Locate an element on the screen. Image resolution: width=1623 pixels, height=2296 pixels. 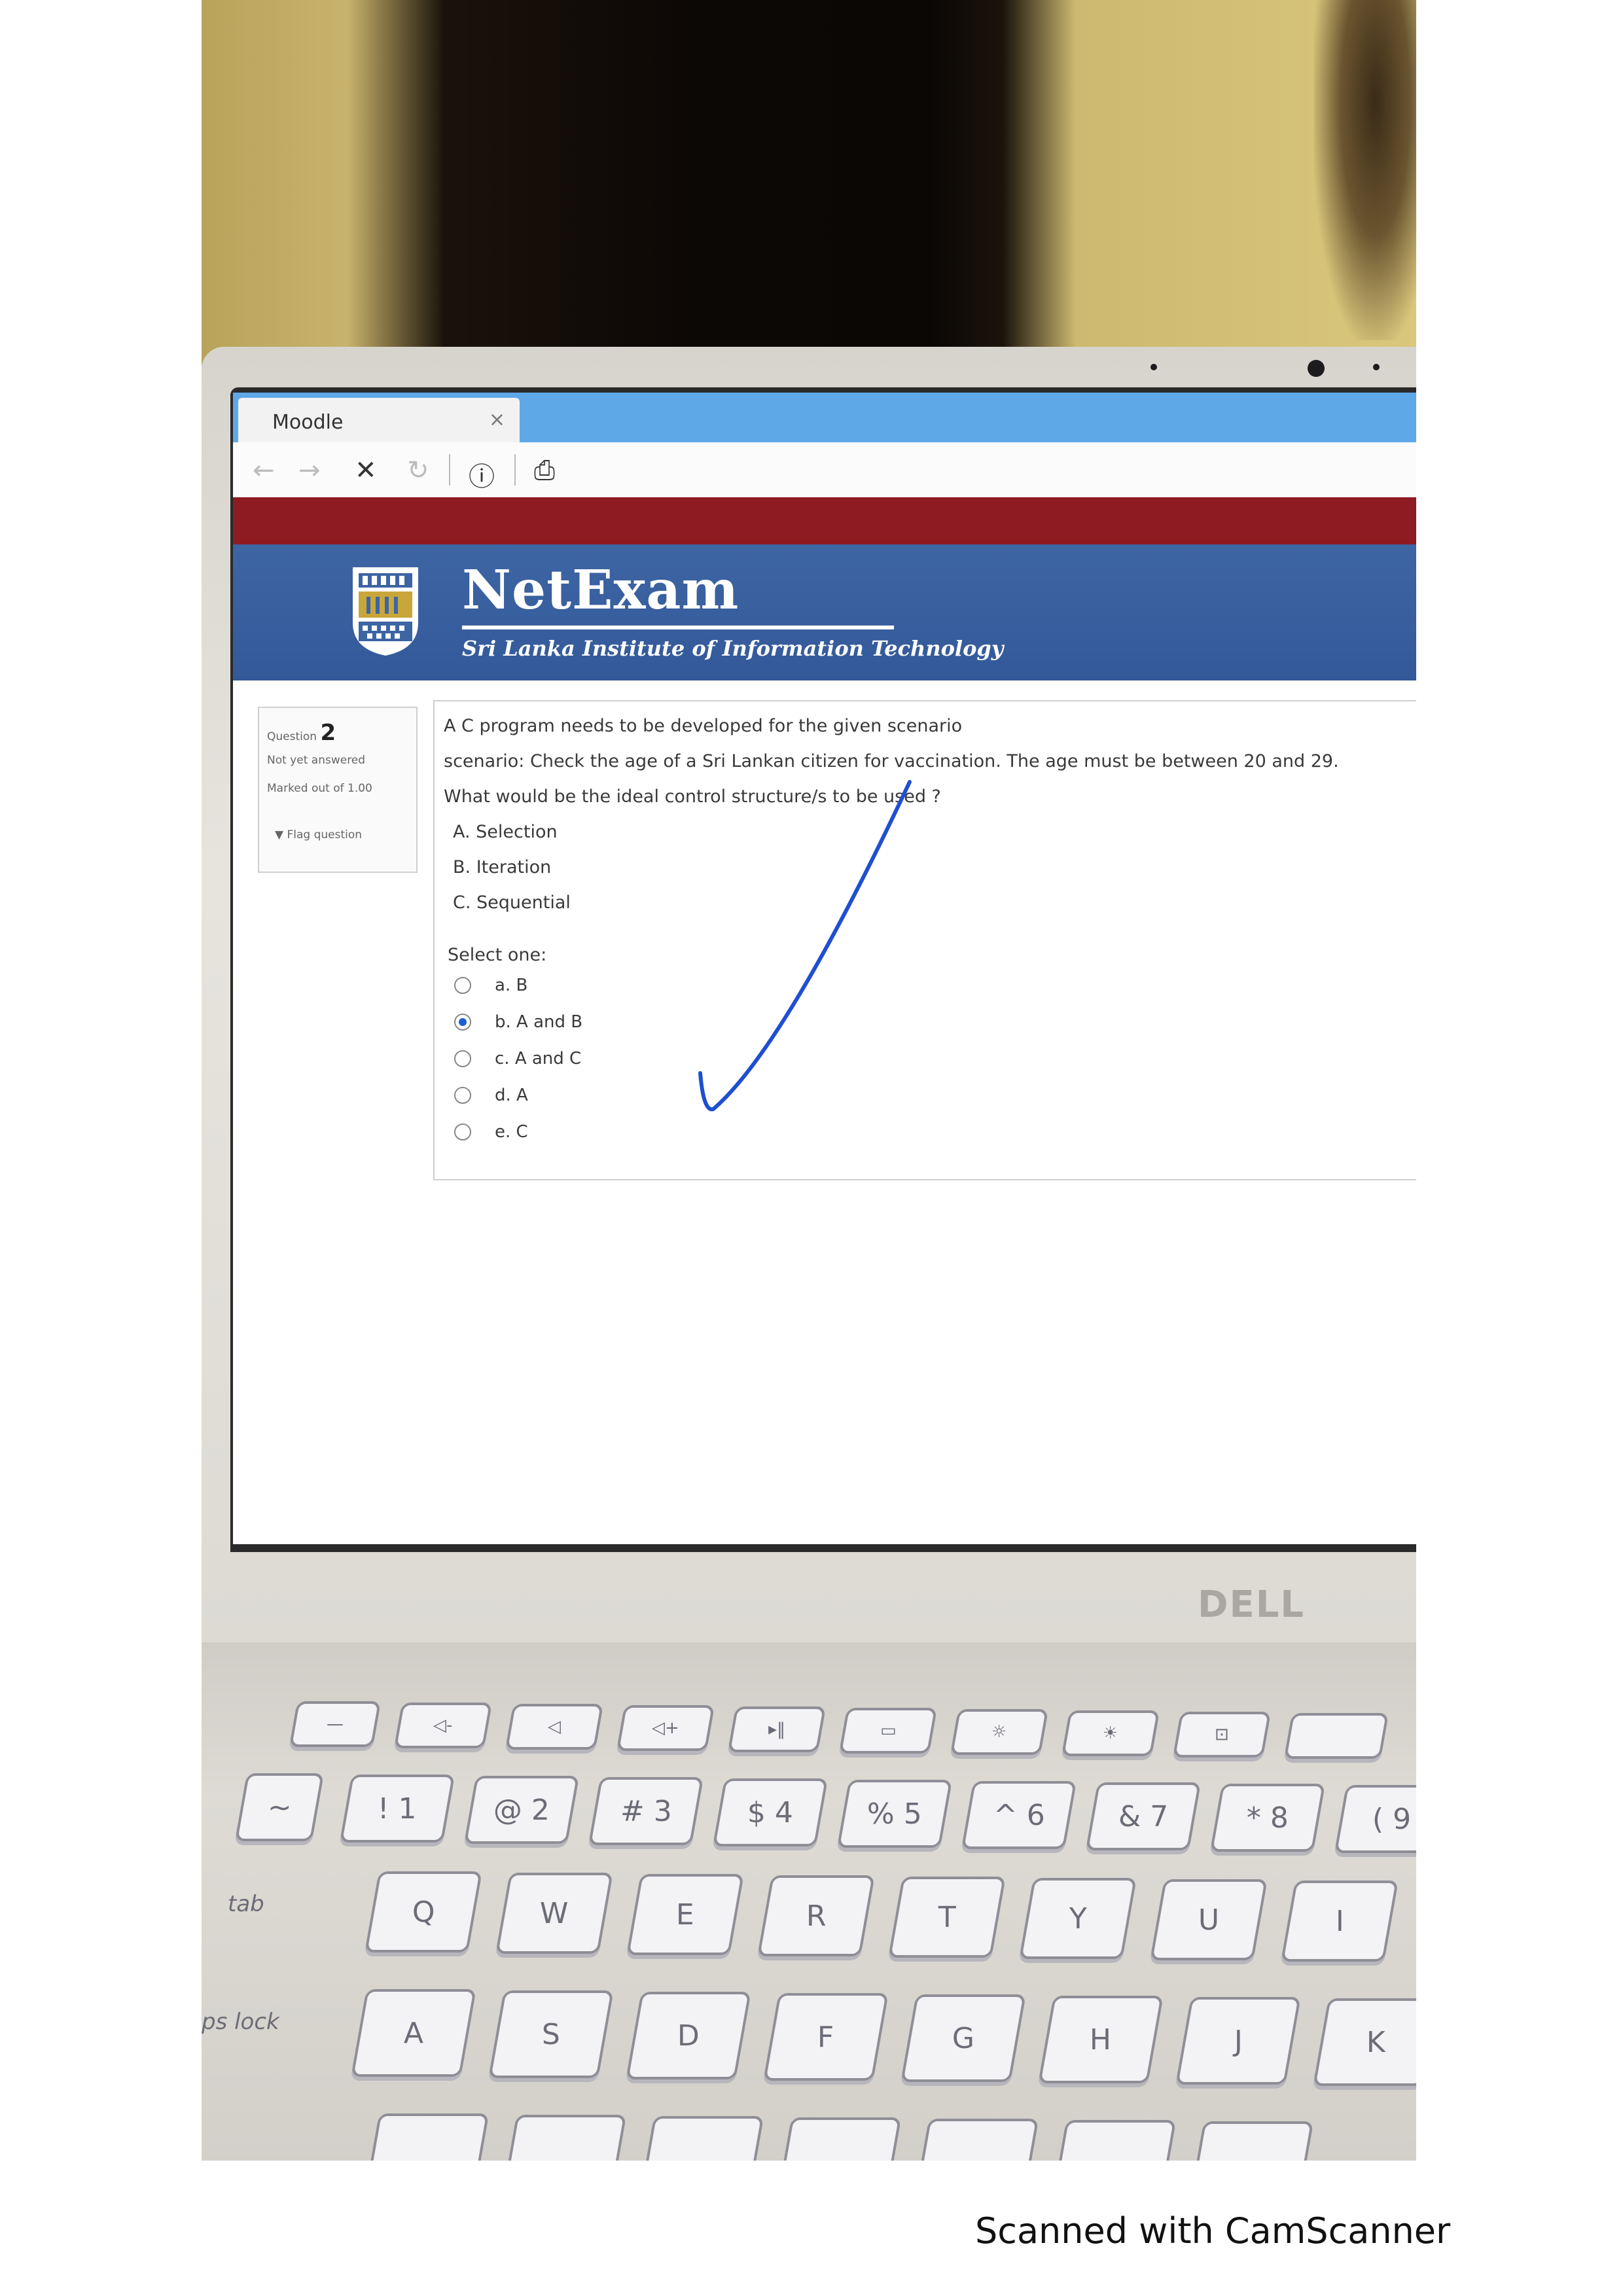
tab-title: Moodle is located at coordinates (308, 423).